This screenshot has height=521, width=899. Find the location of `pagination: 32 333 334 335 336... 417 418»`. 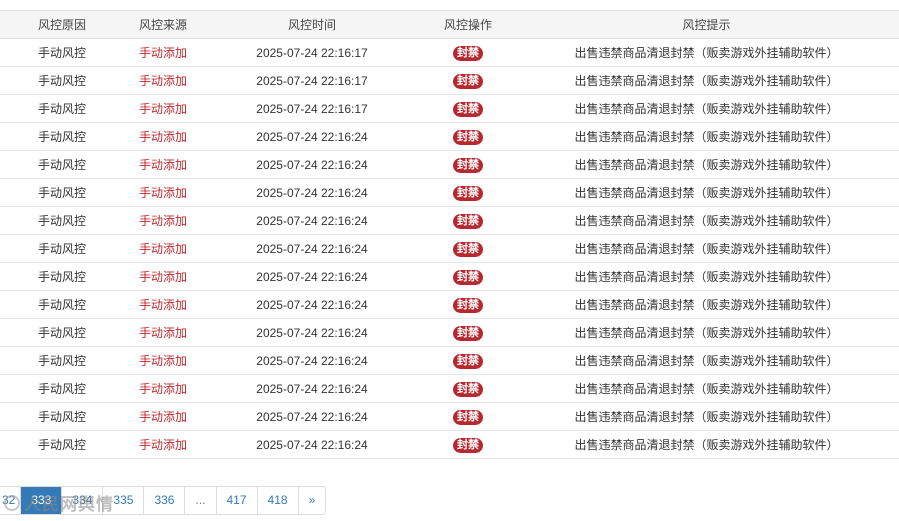

pagination: 32 333 334 335 336... 417 418» is located at coordinates (163, 500).